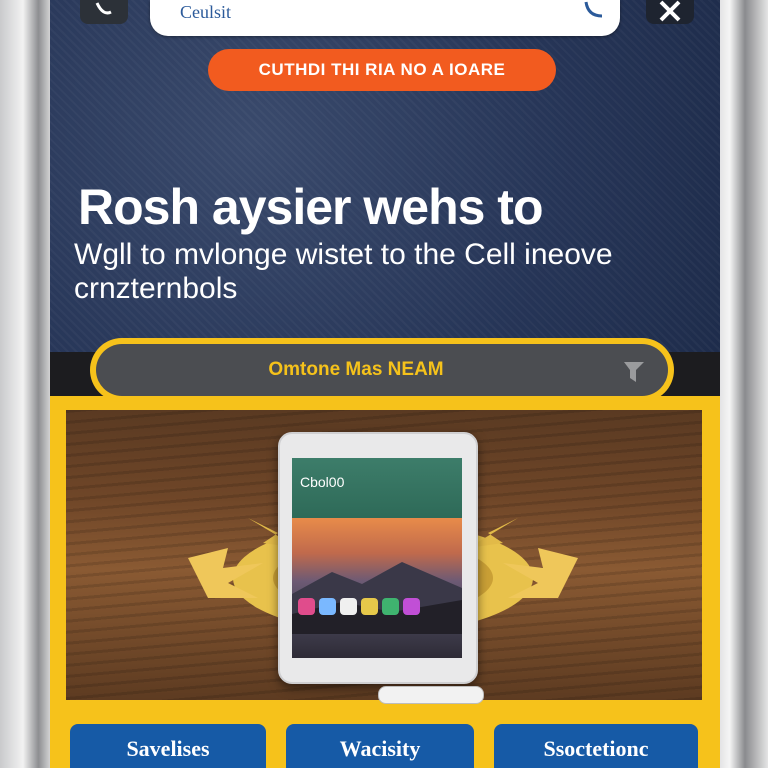 The image size is (768, 768). Describe the element at coordinates (356, 369) in the screenshot. I see `banner-label: Omtone Mas NEAM` at that location.